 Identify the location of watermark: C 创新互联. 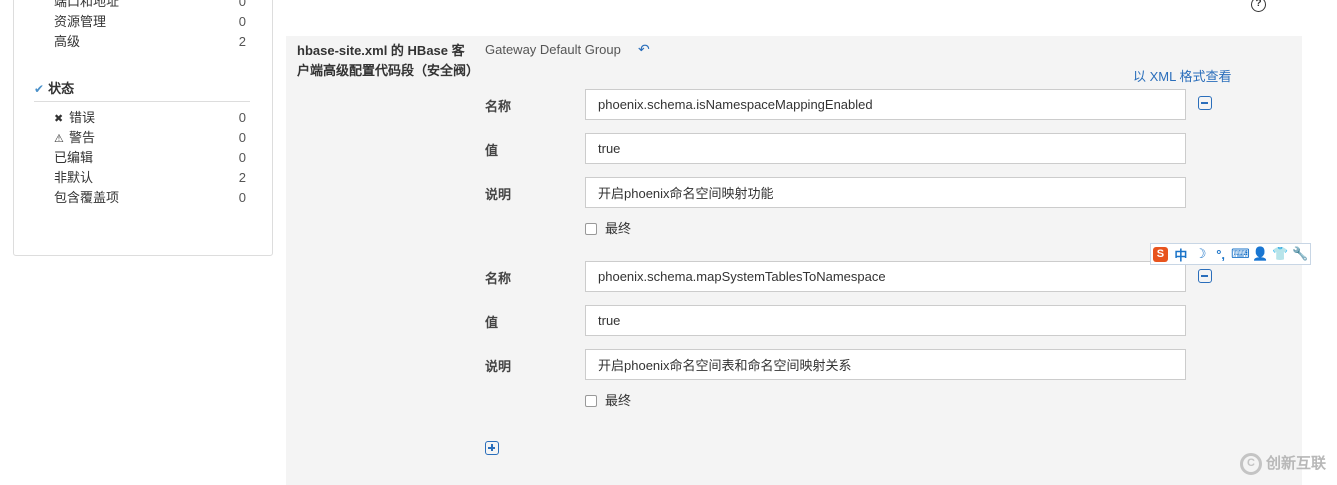
(1283, 464).